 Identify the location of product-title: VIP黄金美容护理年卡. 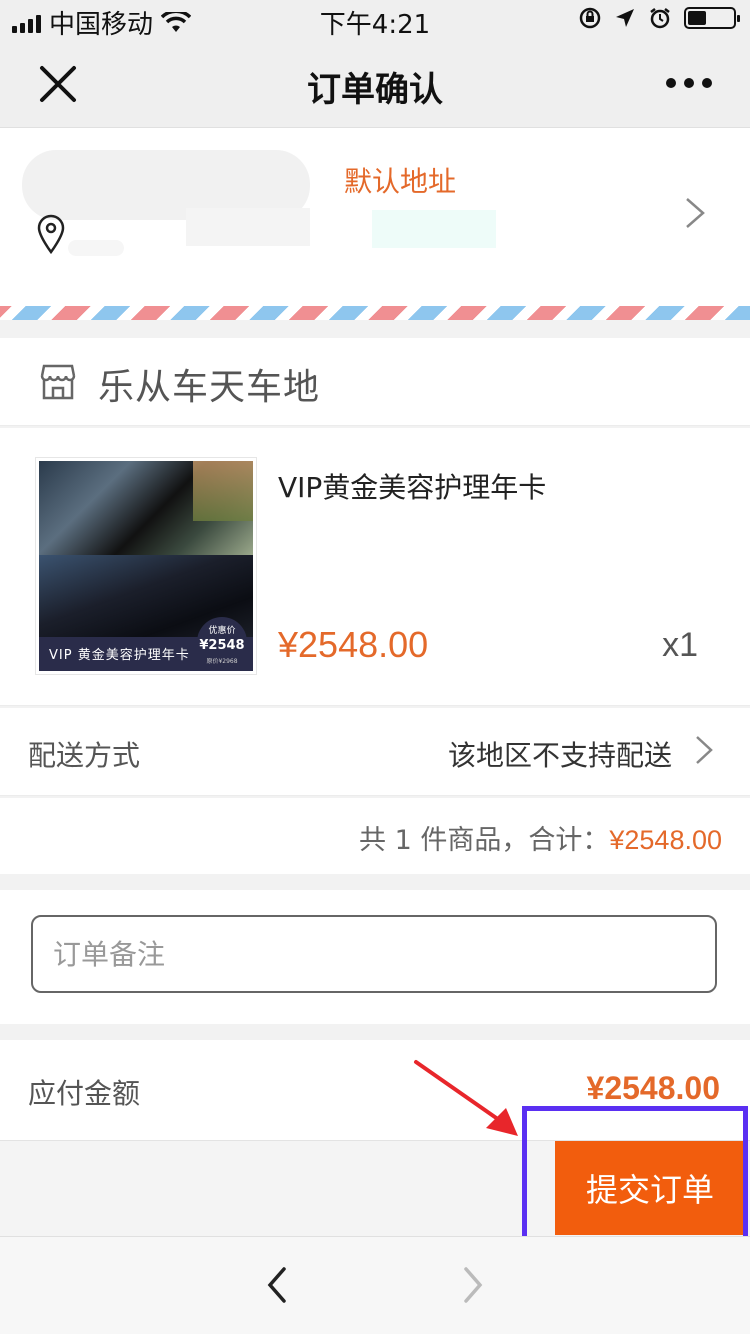
(412, 487).